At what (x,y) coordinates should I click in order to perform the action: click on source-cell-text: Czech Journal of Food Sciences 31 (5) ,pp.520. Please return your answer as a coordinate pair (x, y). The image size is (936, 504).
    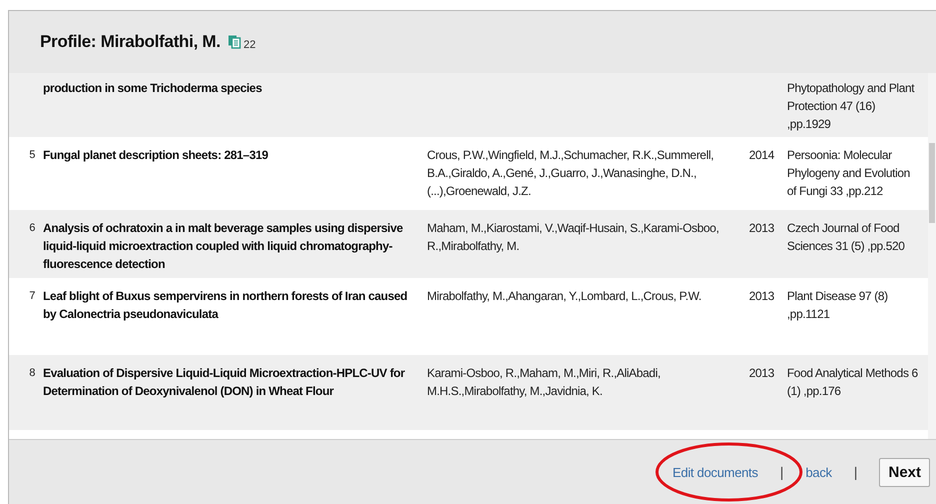
    Looking at the image, I should click on (846, 237).